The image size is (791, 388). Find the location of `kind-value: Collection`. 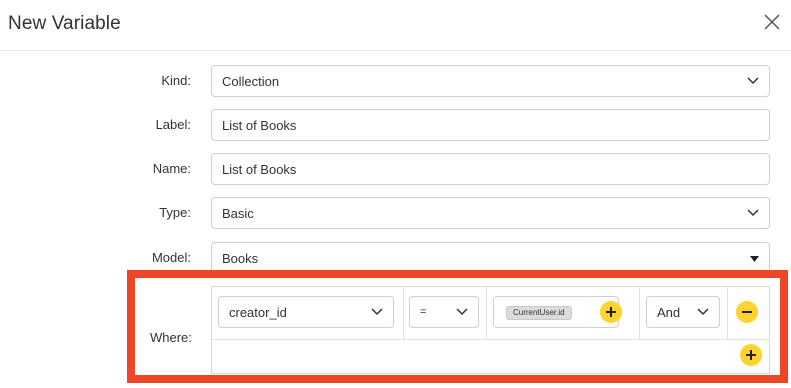

kind-value: Collection is located at coordinates (251, 81).